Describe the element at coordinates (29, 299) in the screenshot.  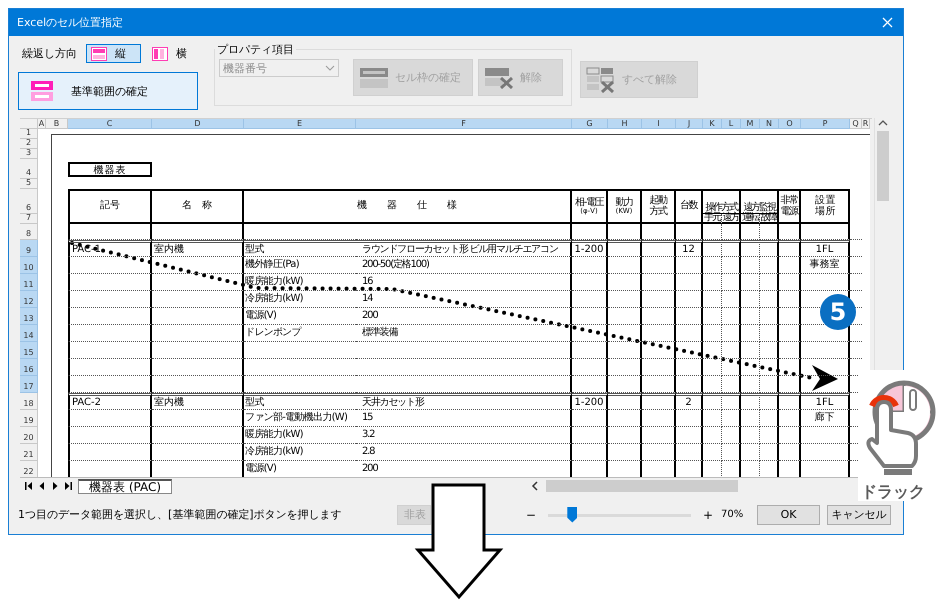
I see `row-header: 12` at that location.